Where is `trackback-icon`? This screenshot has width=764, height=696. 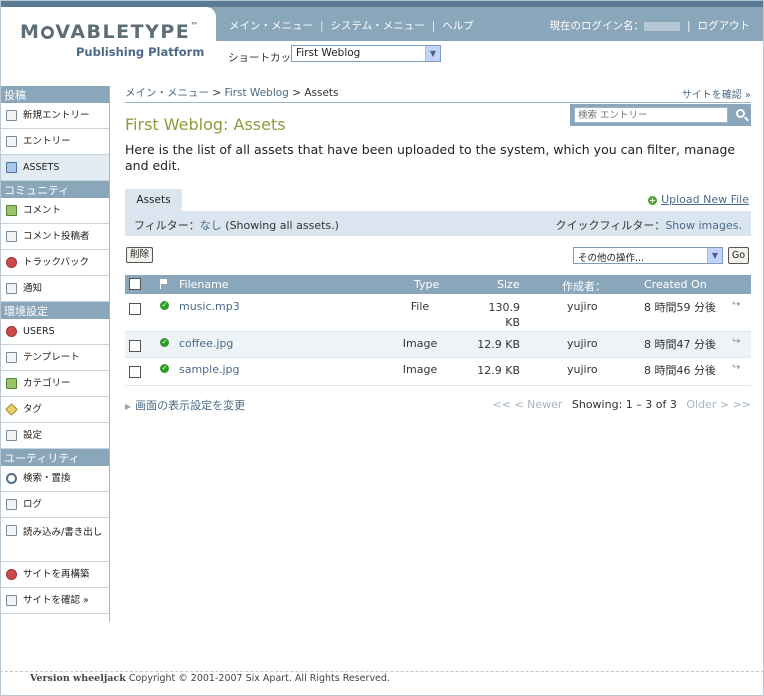 trackback-icon is located at coordinates (11, 262).